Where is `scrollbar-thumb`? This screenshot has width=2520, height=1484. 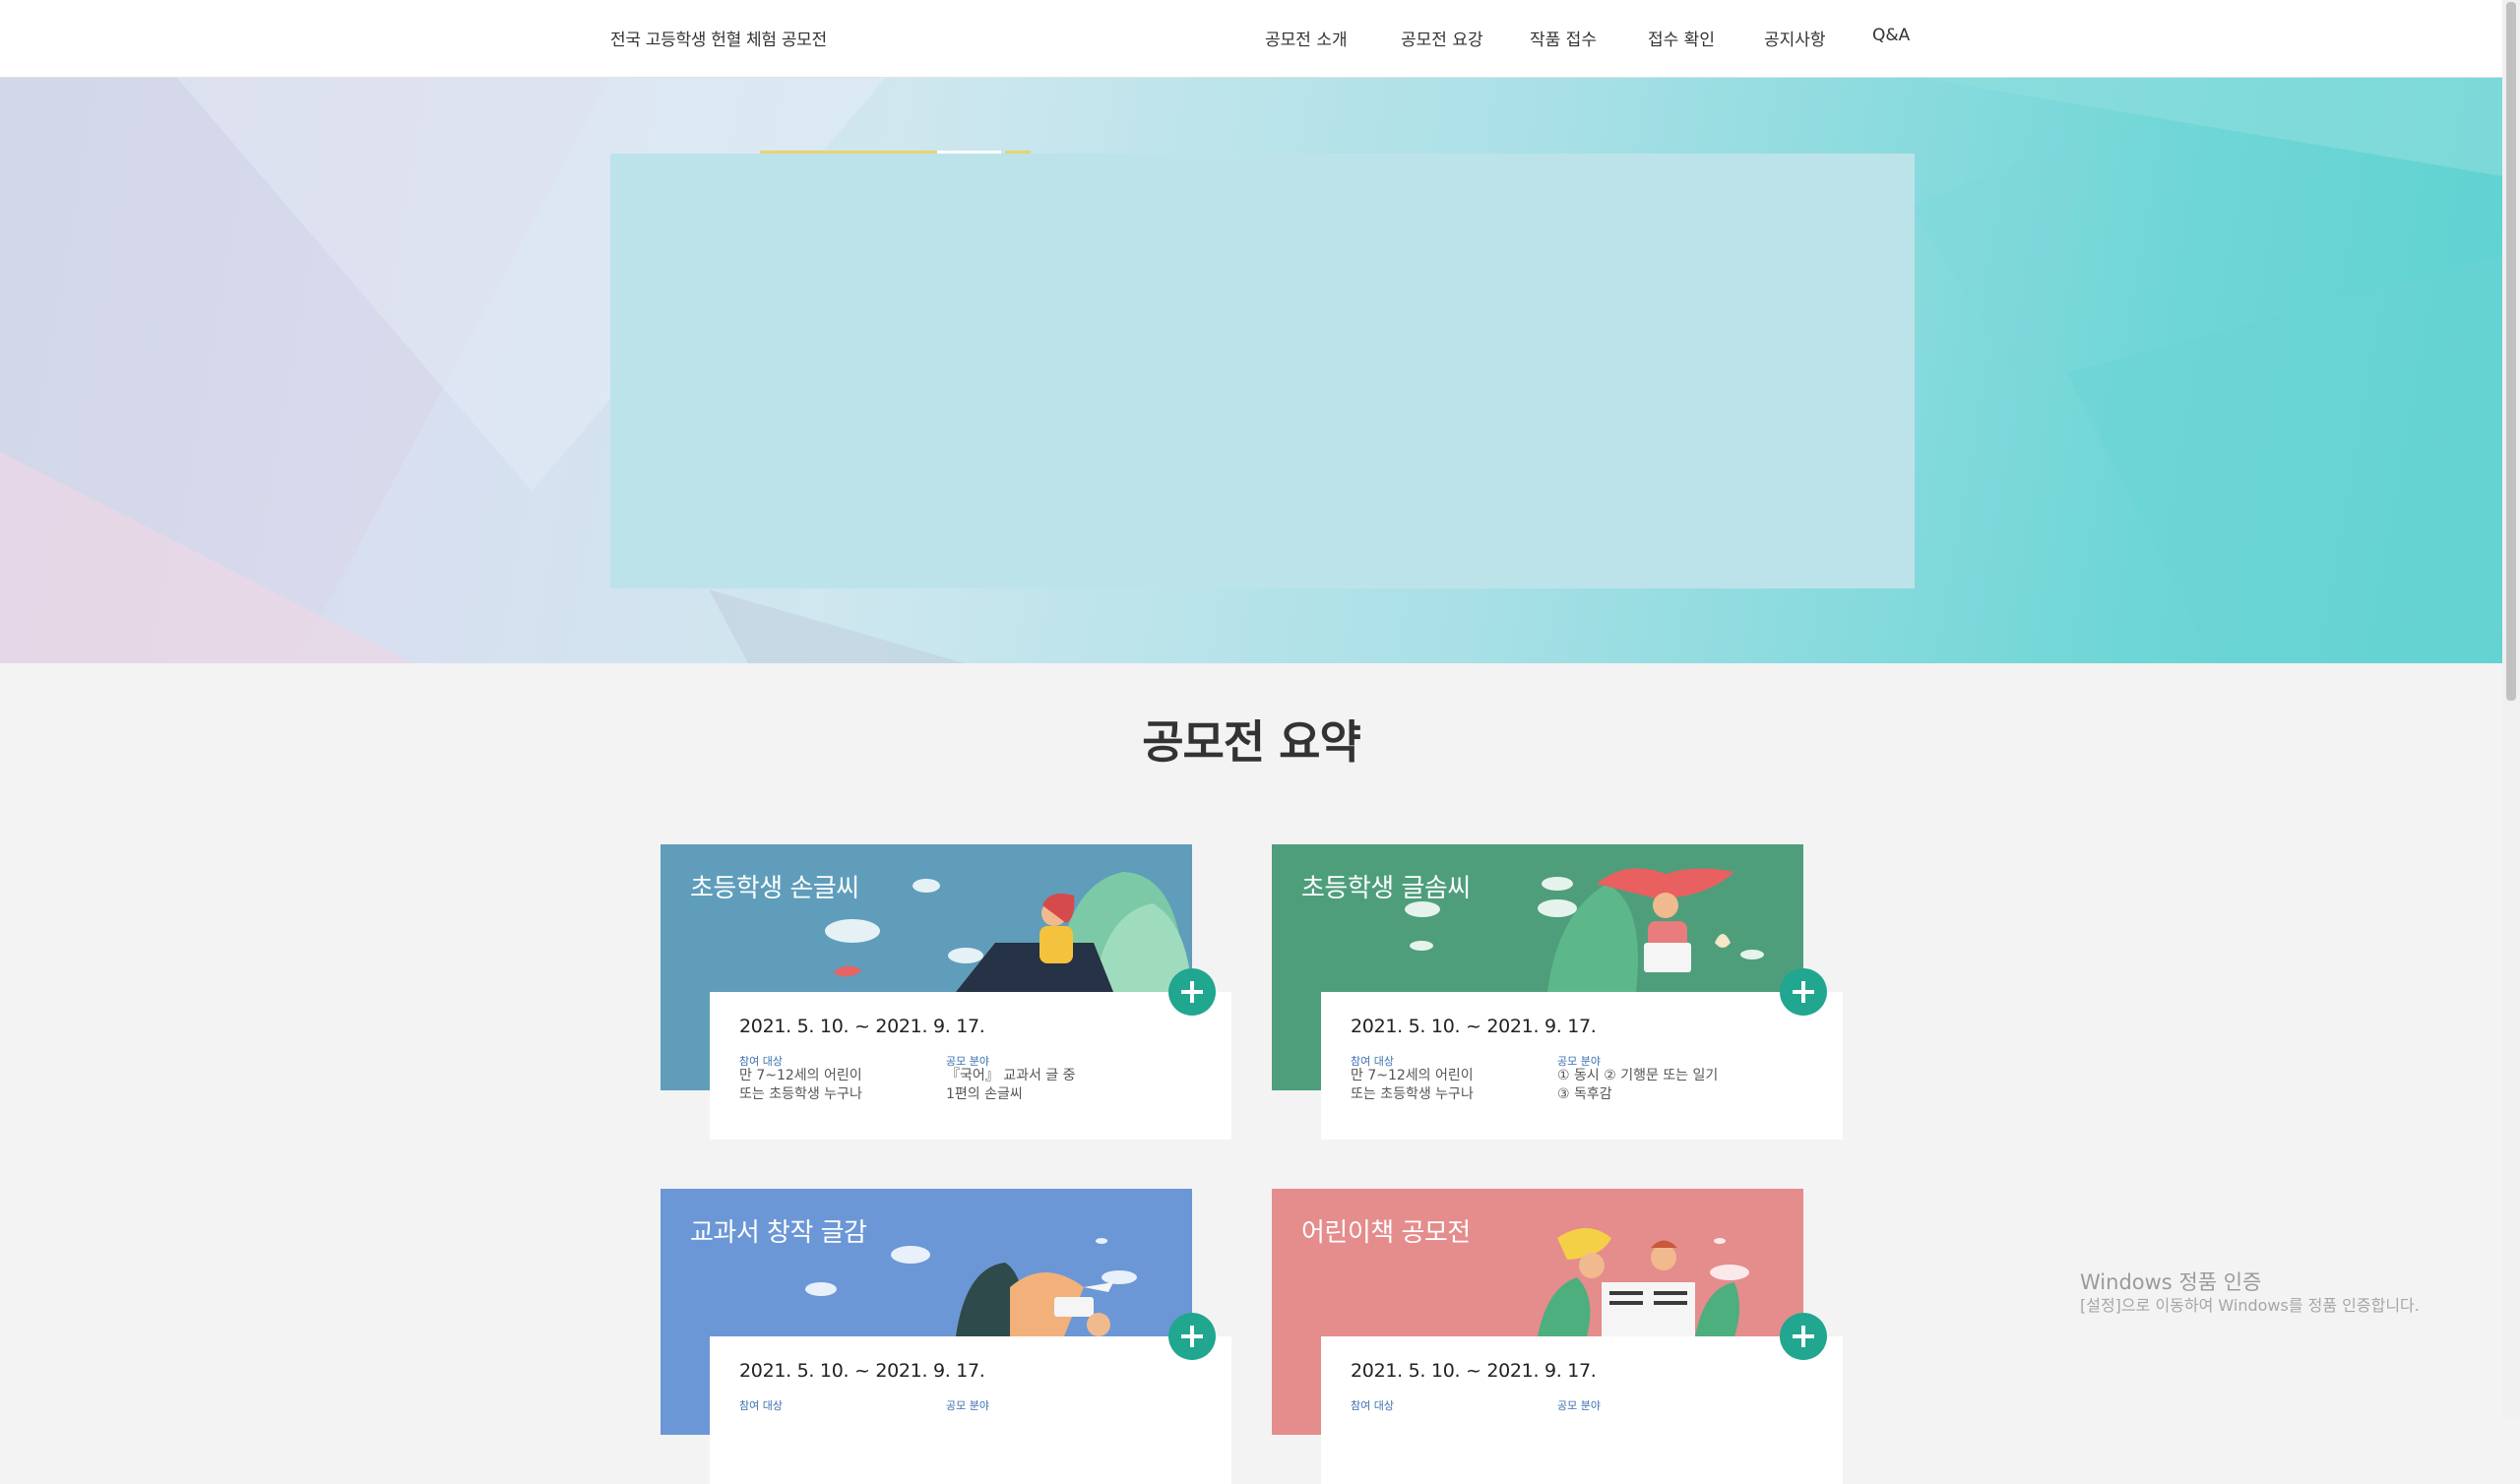 scrollbar-thumb is located at coordinates (2511, 352).